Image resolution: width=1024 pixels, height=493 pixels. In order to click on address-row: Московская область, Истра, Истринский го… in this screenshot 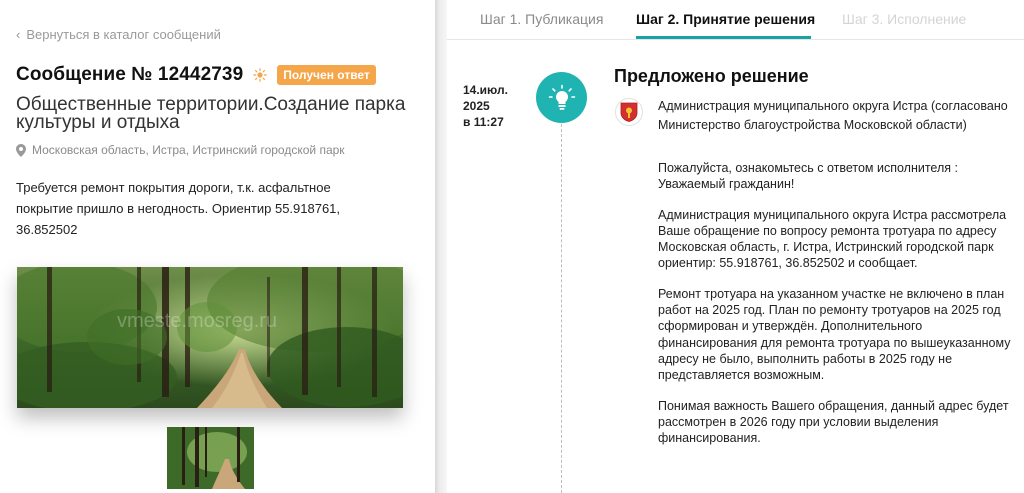, I will do `click(180, 150)`.